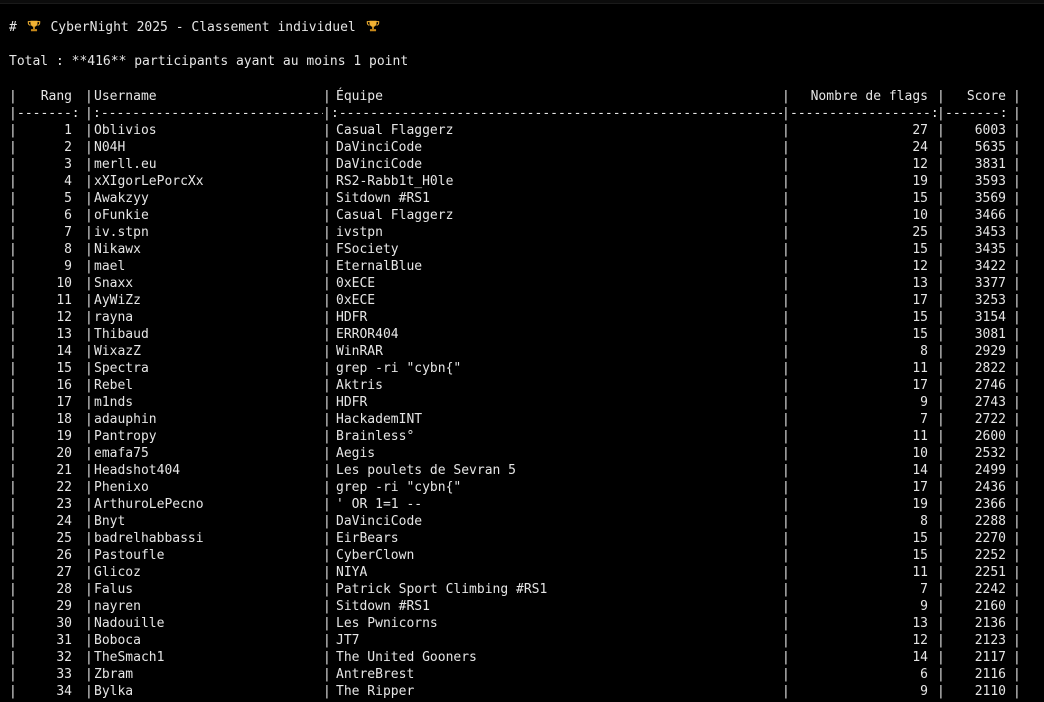 The height and width of the screenshot is (702, 1044). What do you see at coordinates (68, 130) in the screenshot?
I see `cell-rank: 1` at bounding box center [68, 130].